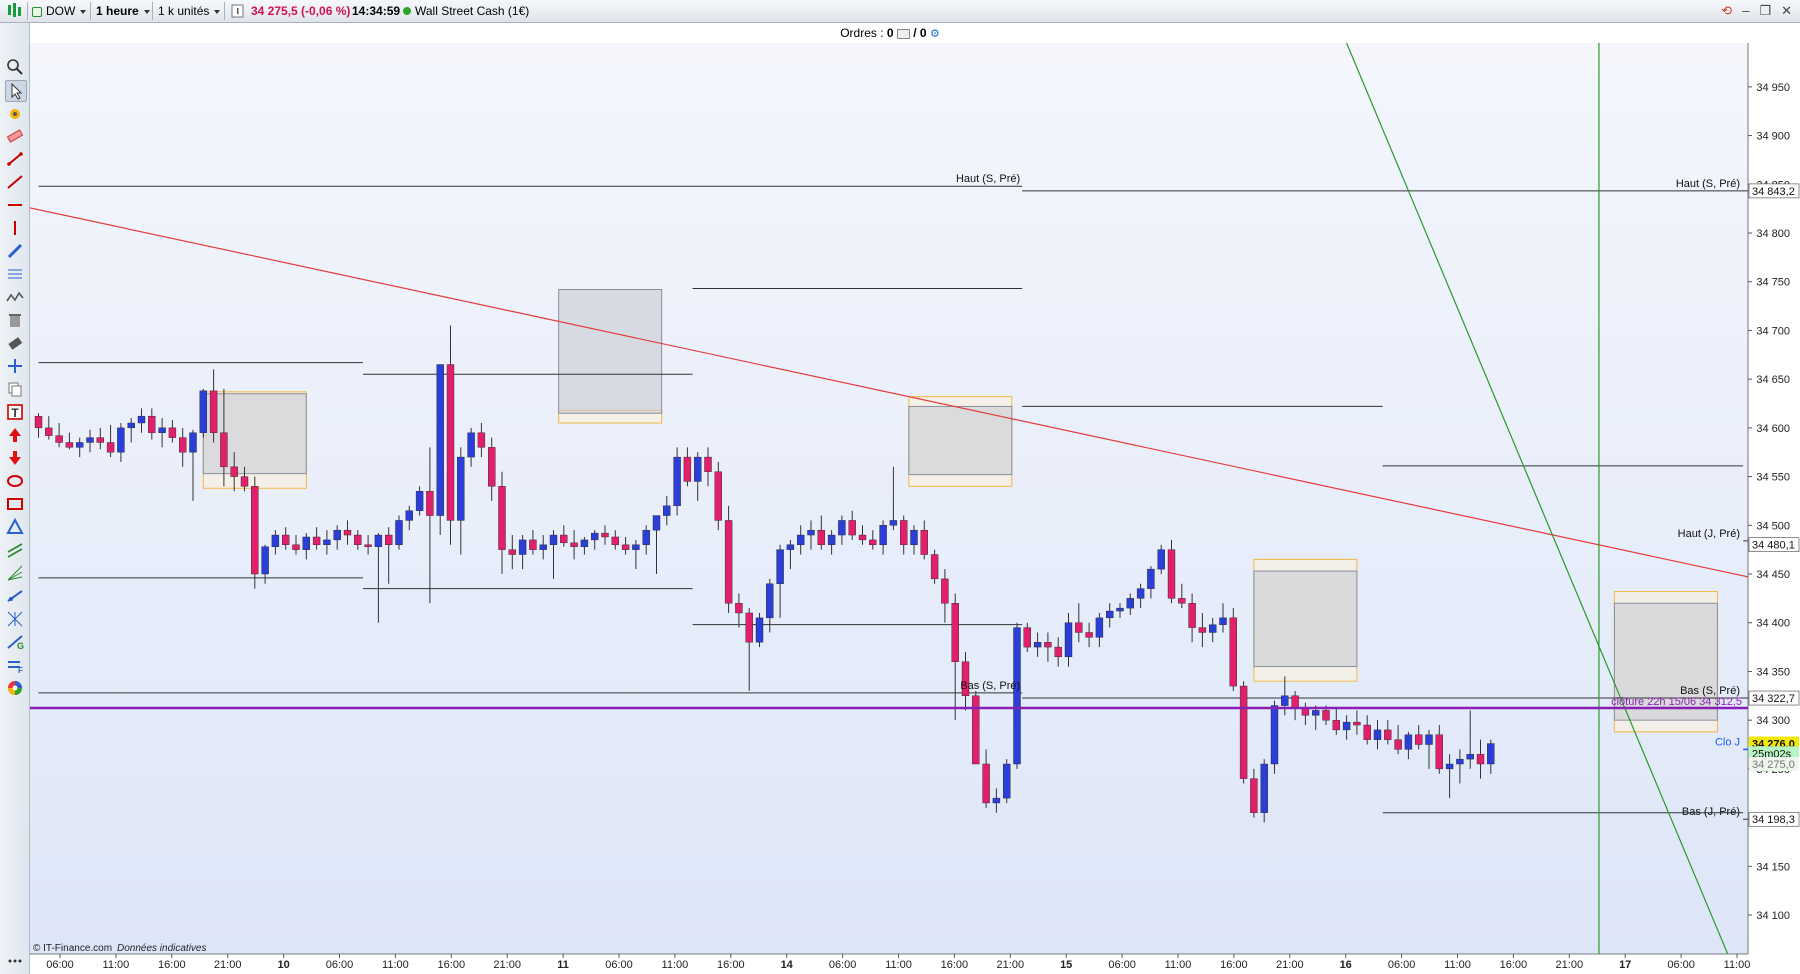 This screenshot has height=974, width=1800. Describe the element at coordinates (452, 965) in the screenshot. I see `x-tick-label-7: 16:00` at that location.